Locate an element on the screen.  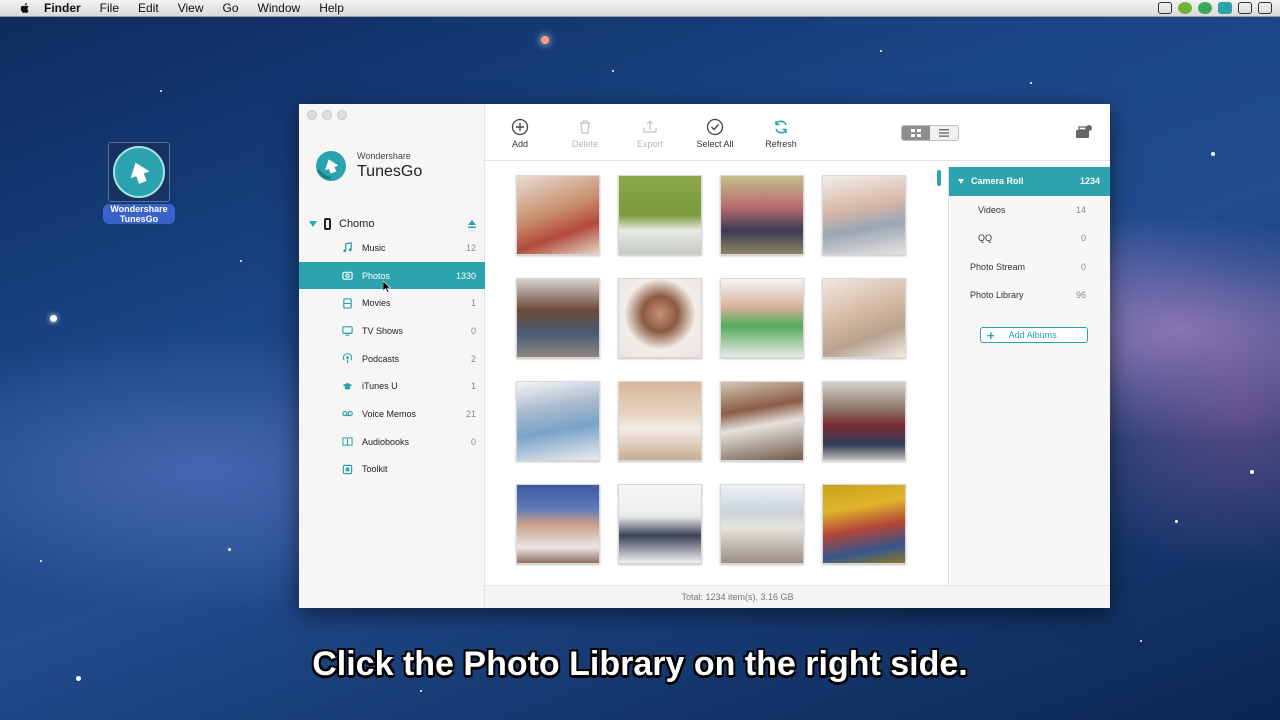
scrollbar-thumb is located at coordinates (939, 178).